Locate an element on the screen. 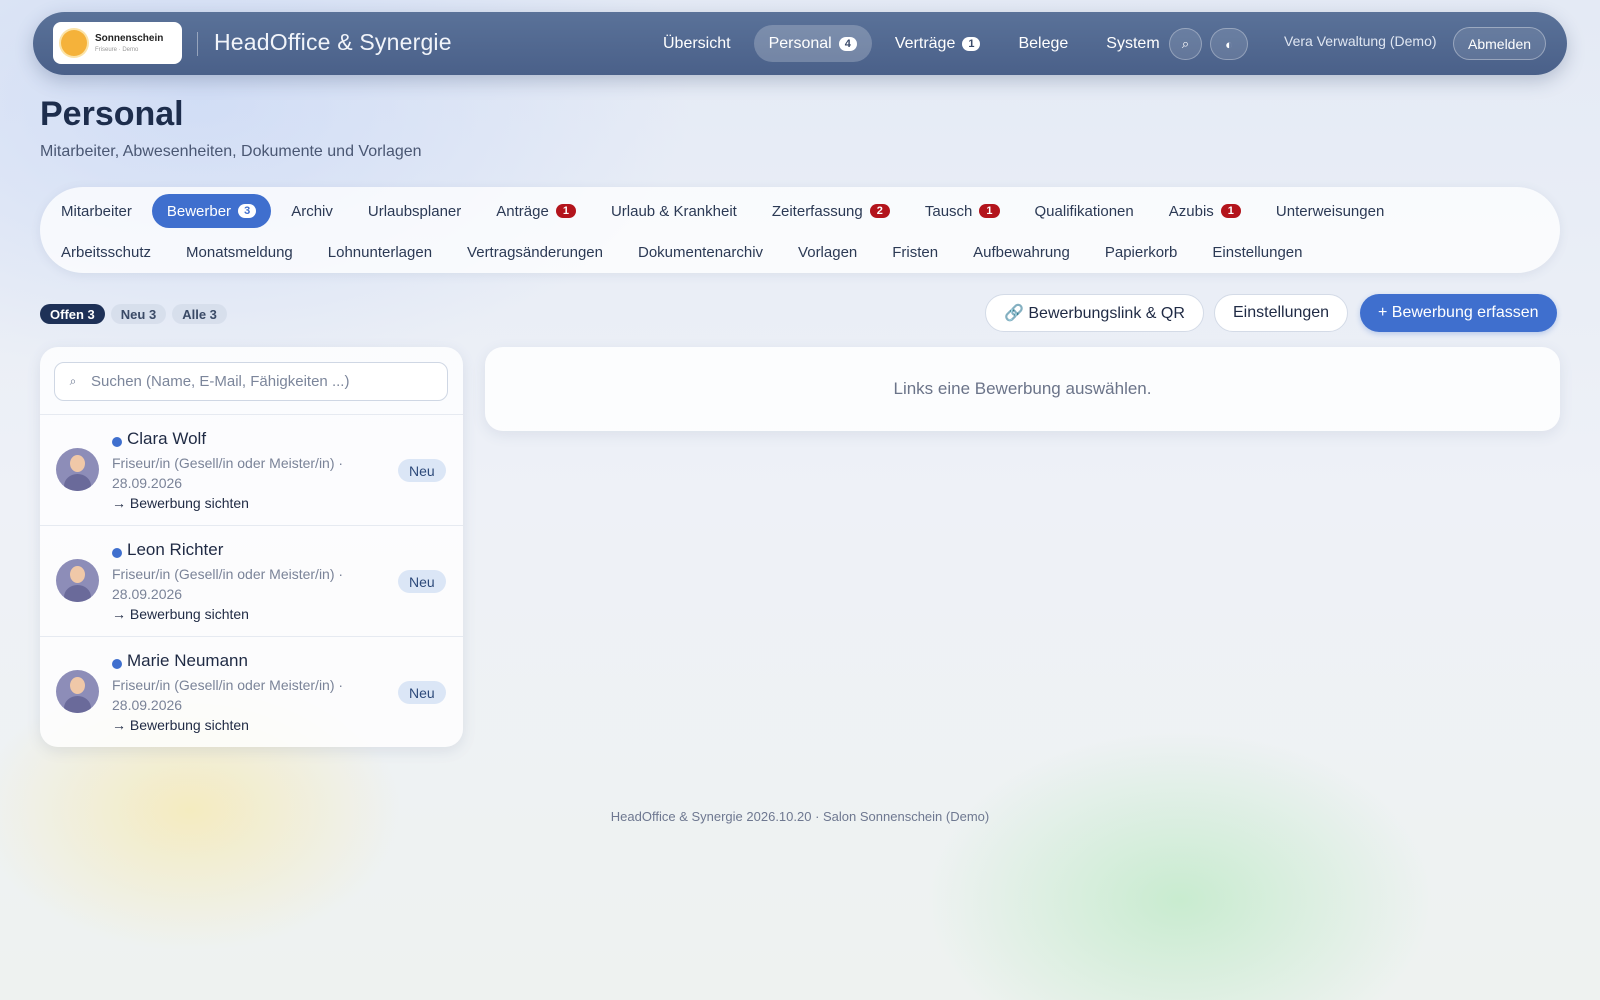 This screenshot has width=1600, height=1000. tab-fristen: Fristen is located at coordinates (915, 252).